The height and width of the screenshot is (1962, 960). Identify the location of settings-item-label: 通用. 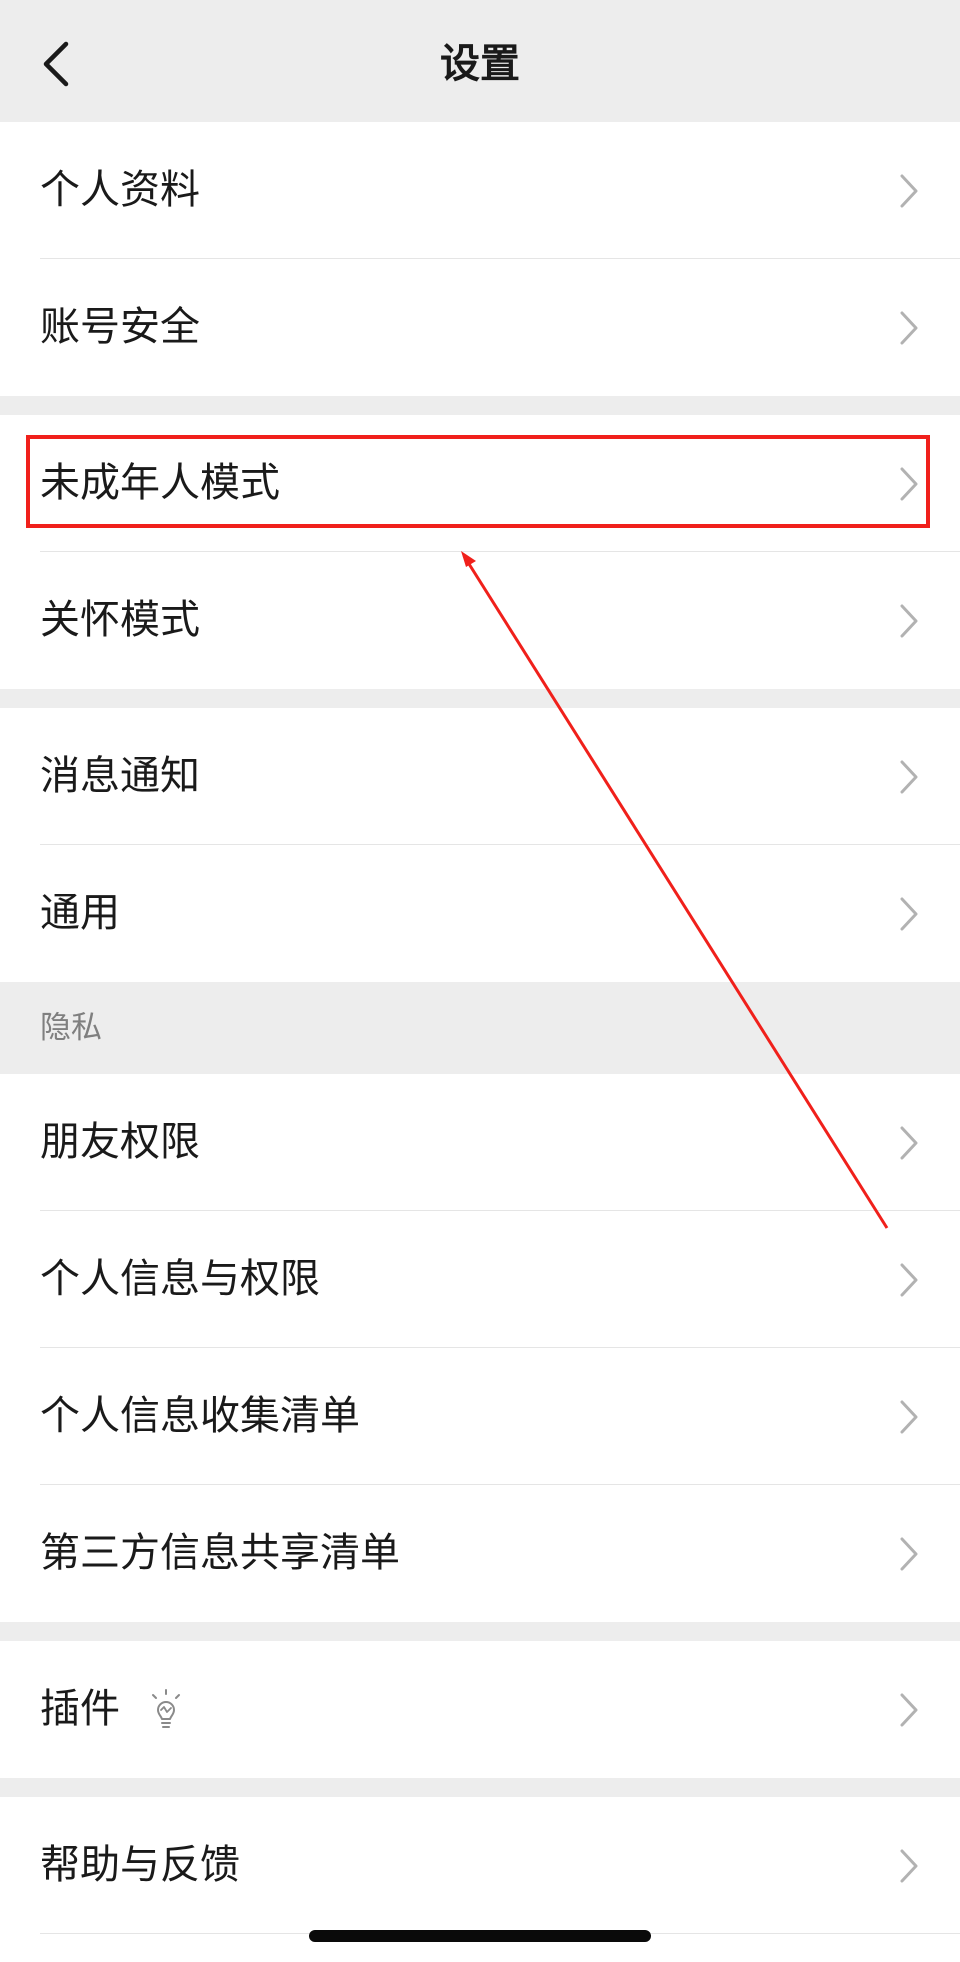
(80, 913).